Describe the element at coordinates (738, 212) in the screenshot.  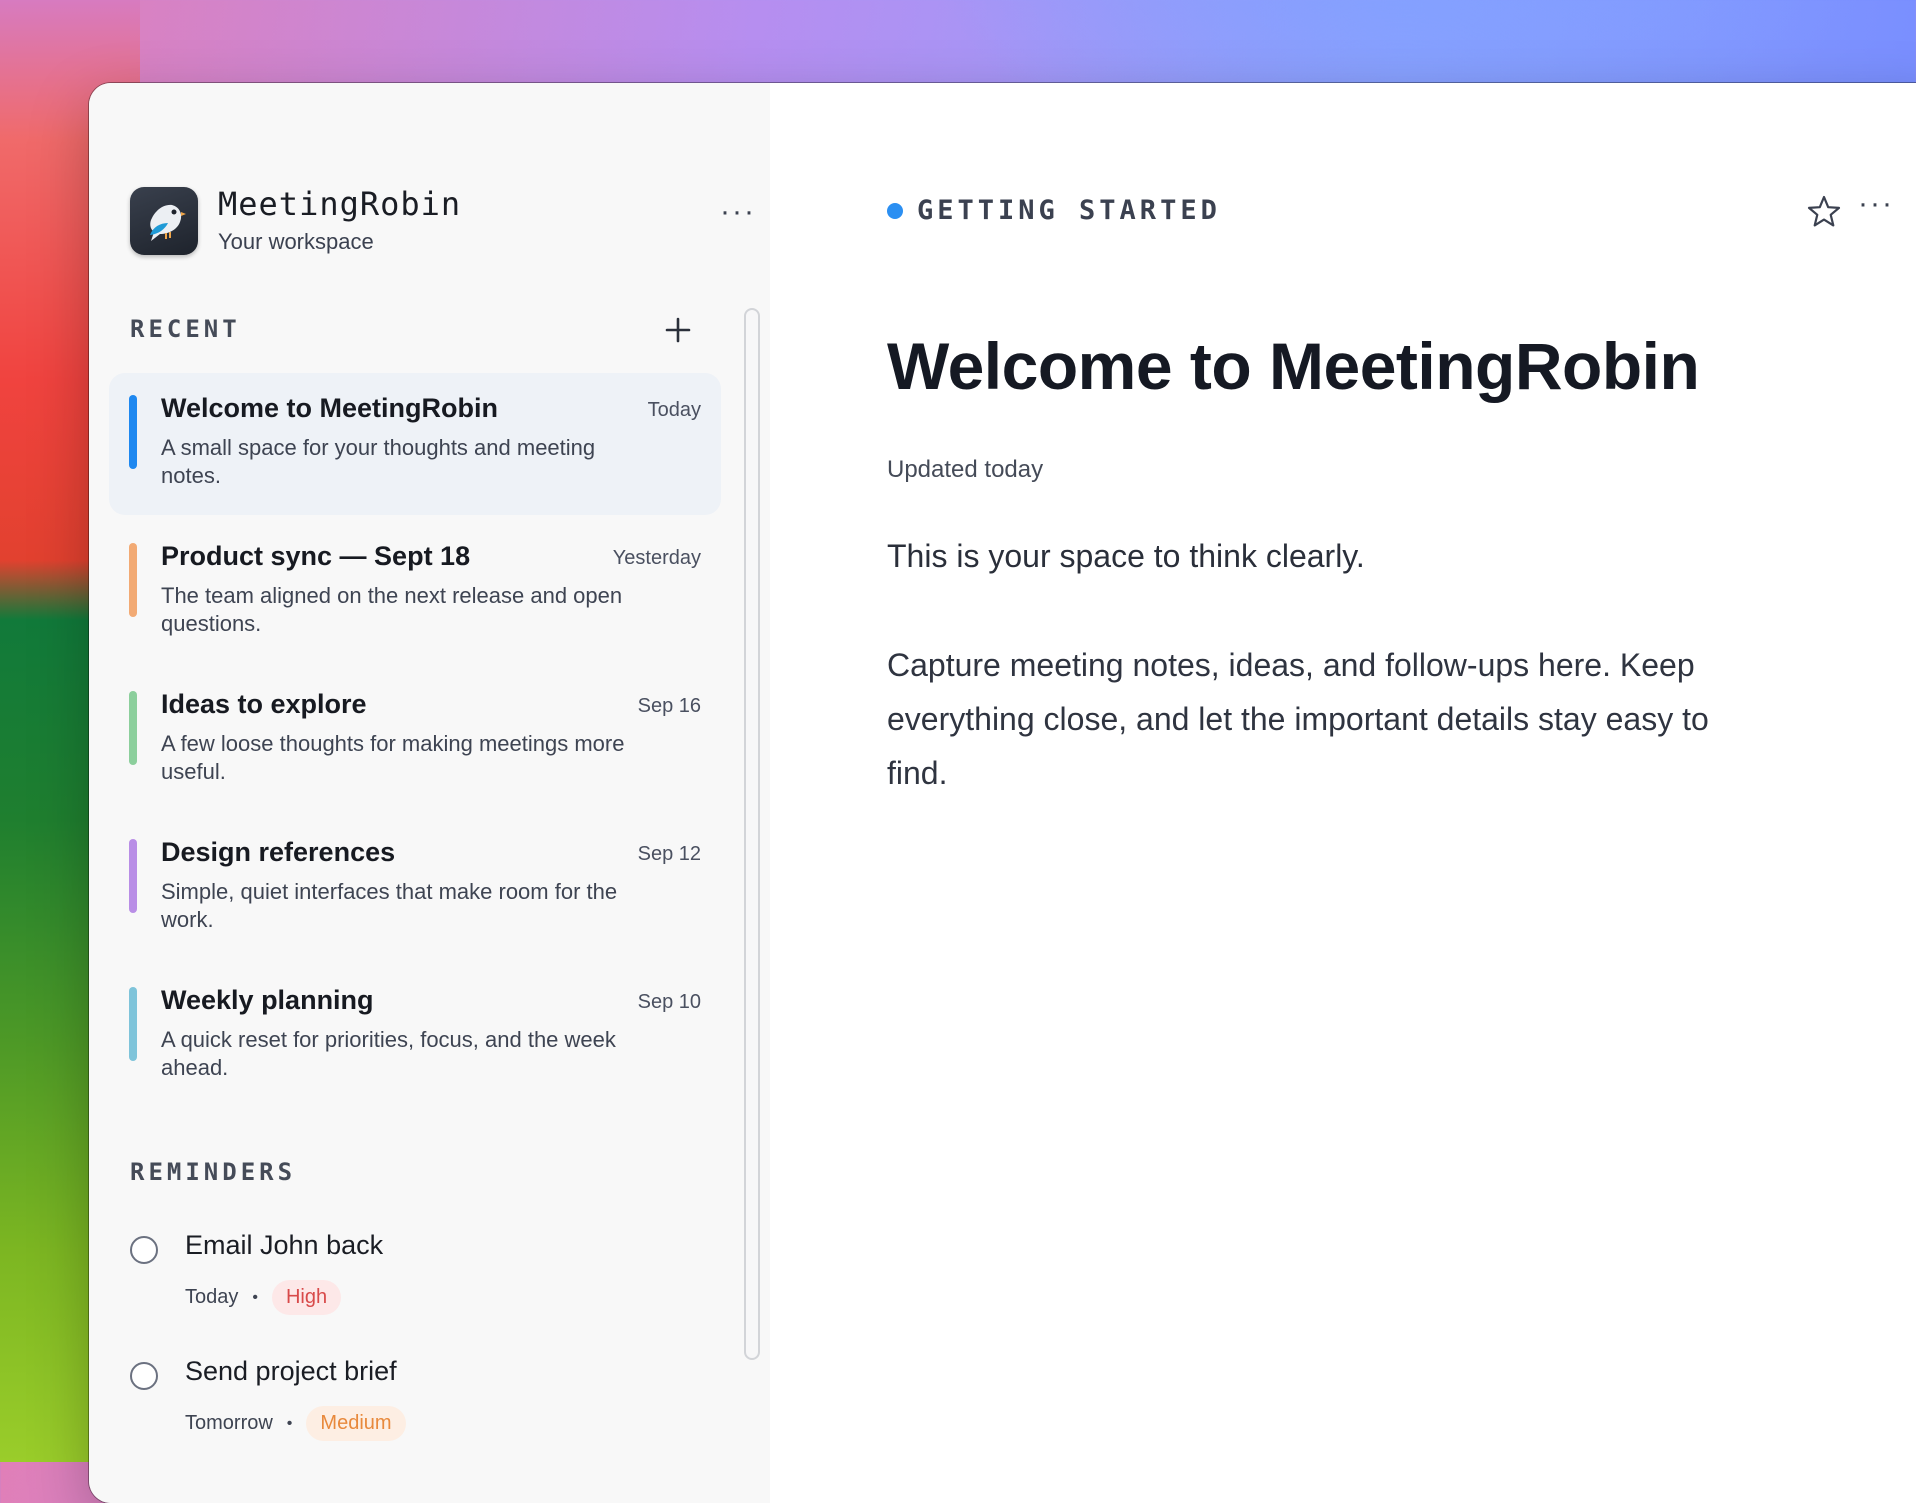
I see `workspace-more-icon: ···` at that location.